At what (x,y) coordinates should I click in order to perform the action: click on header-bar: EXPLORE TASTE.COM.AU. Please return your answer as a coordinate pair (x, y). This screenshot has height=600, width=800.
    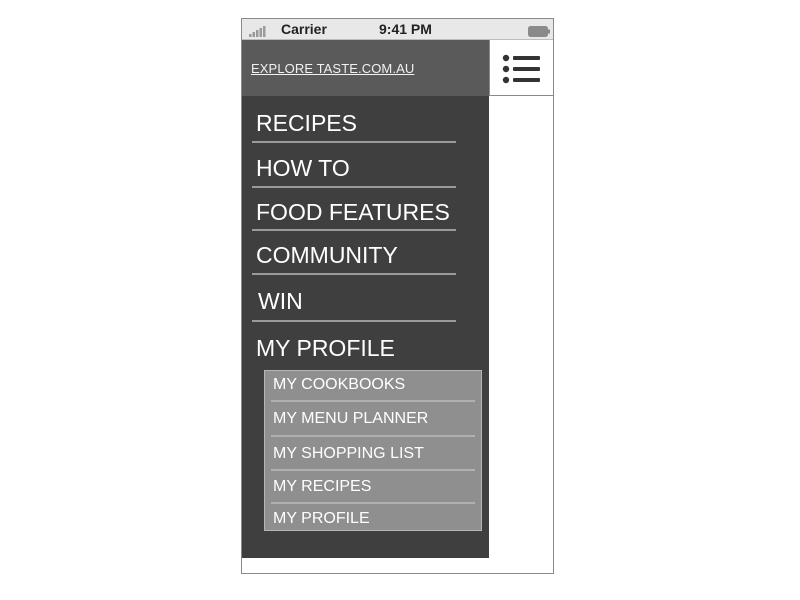
    Looking at the image, I should click on (365, 68).